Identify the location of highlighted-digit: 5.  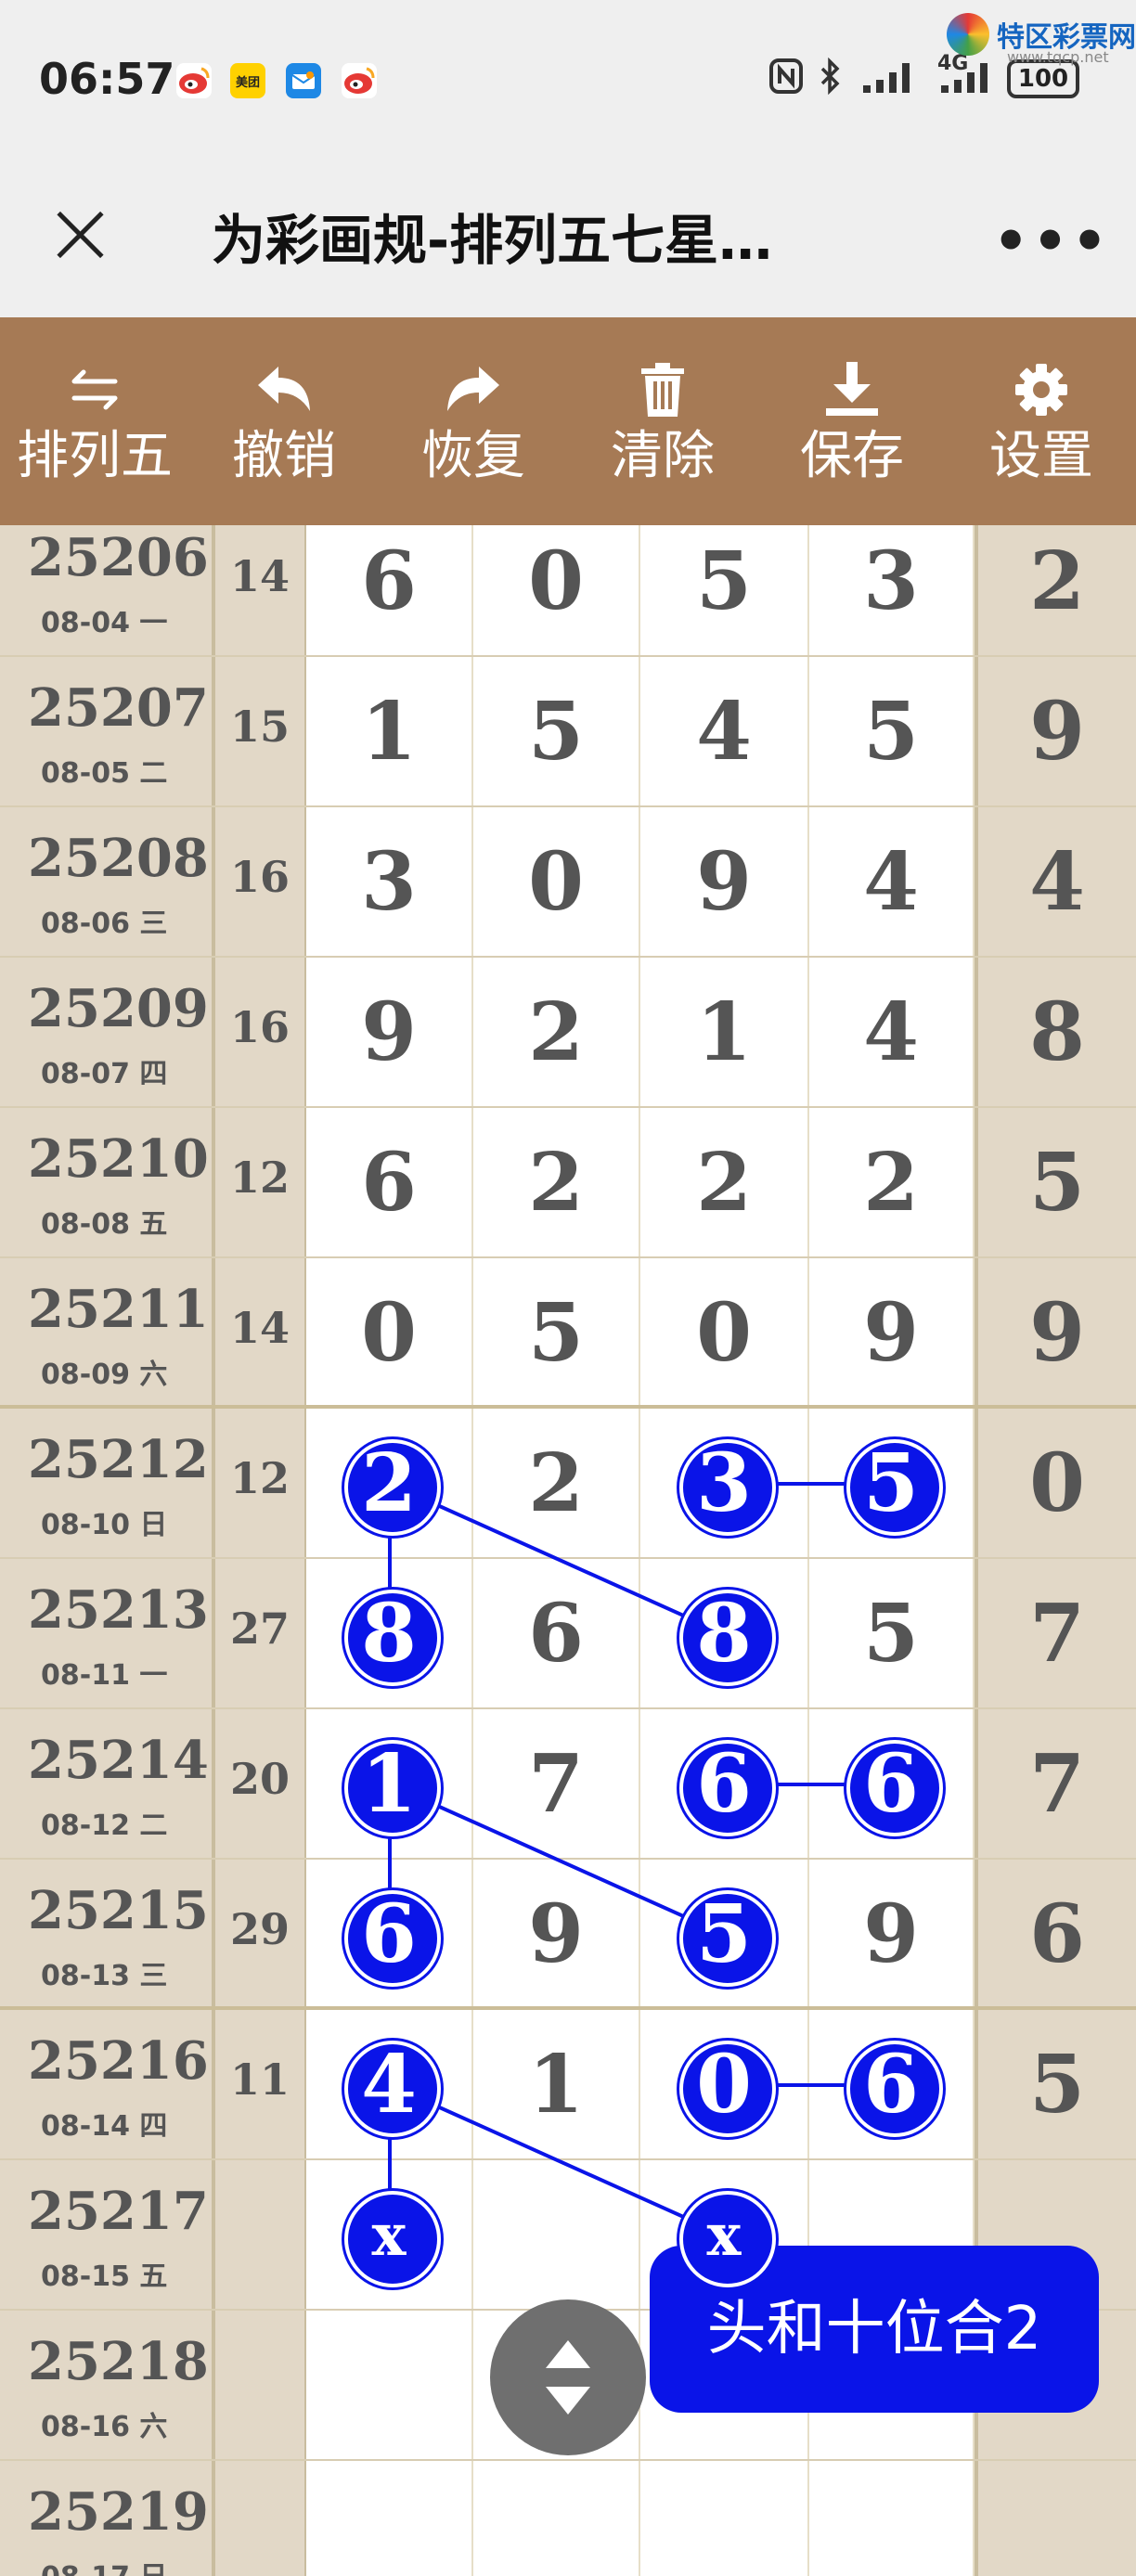
(723, 1935).